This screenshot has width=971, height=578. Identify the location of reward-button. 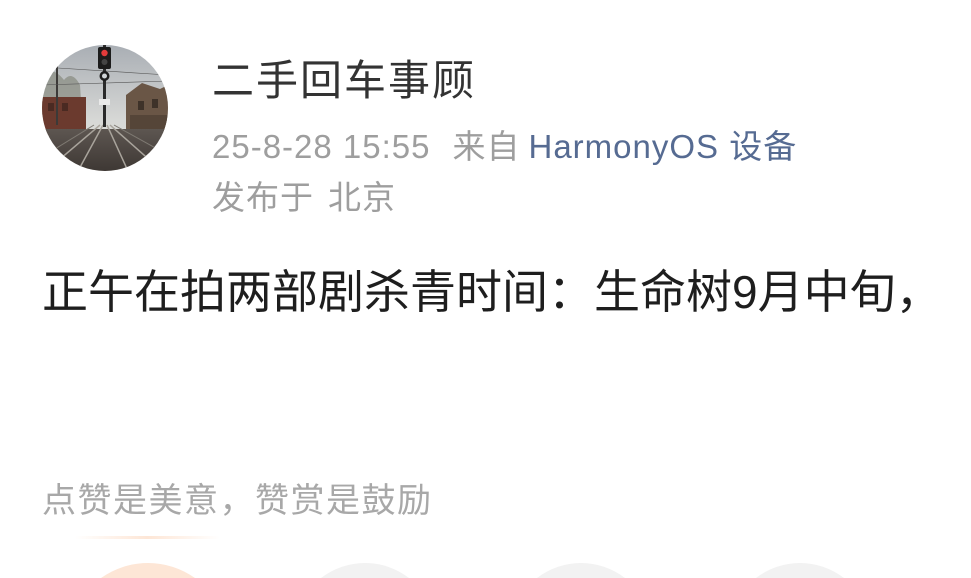
(148, 570).